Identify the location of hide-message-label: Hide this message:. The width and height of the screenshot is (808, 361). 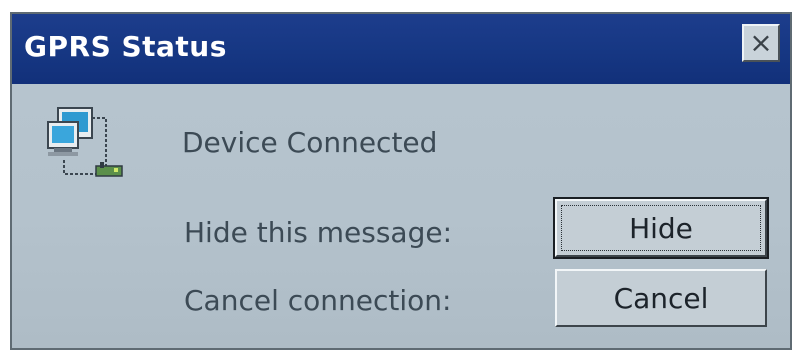
(318, 232).